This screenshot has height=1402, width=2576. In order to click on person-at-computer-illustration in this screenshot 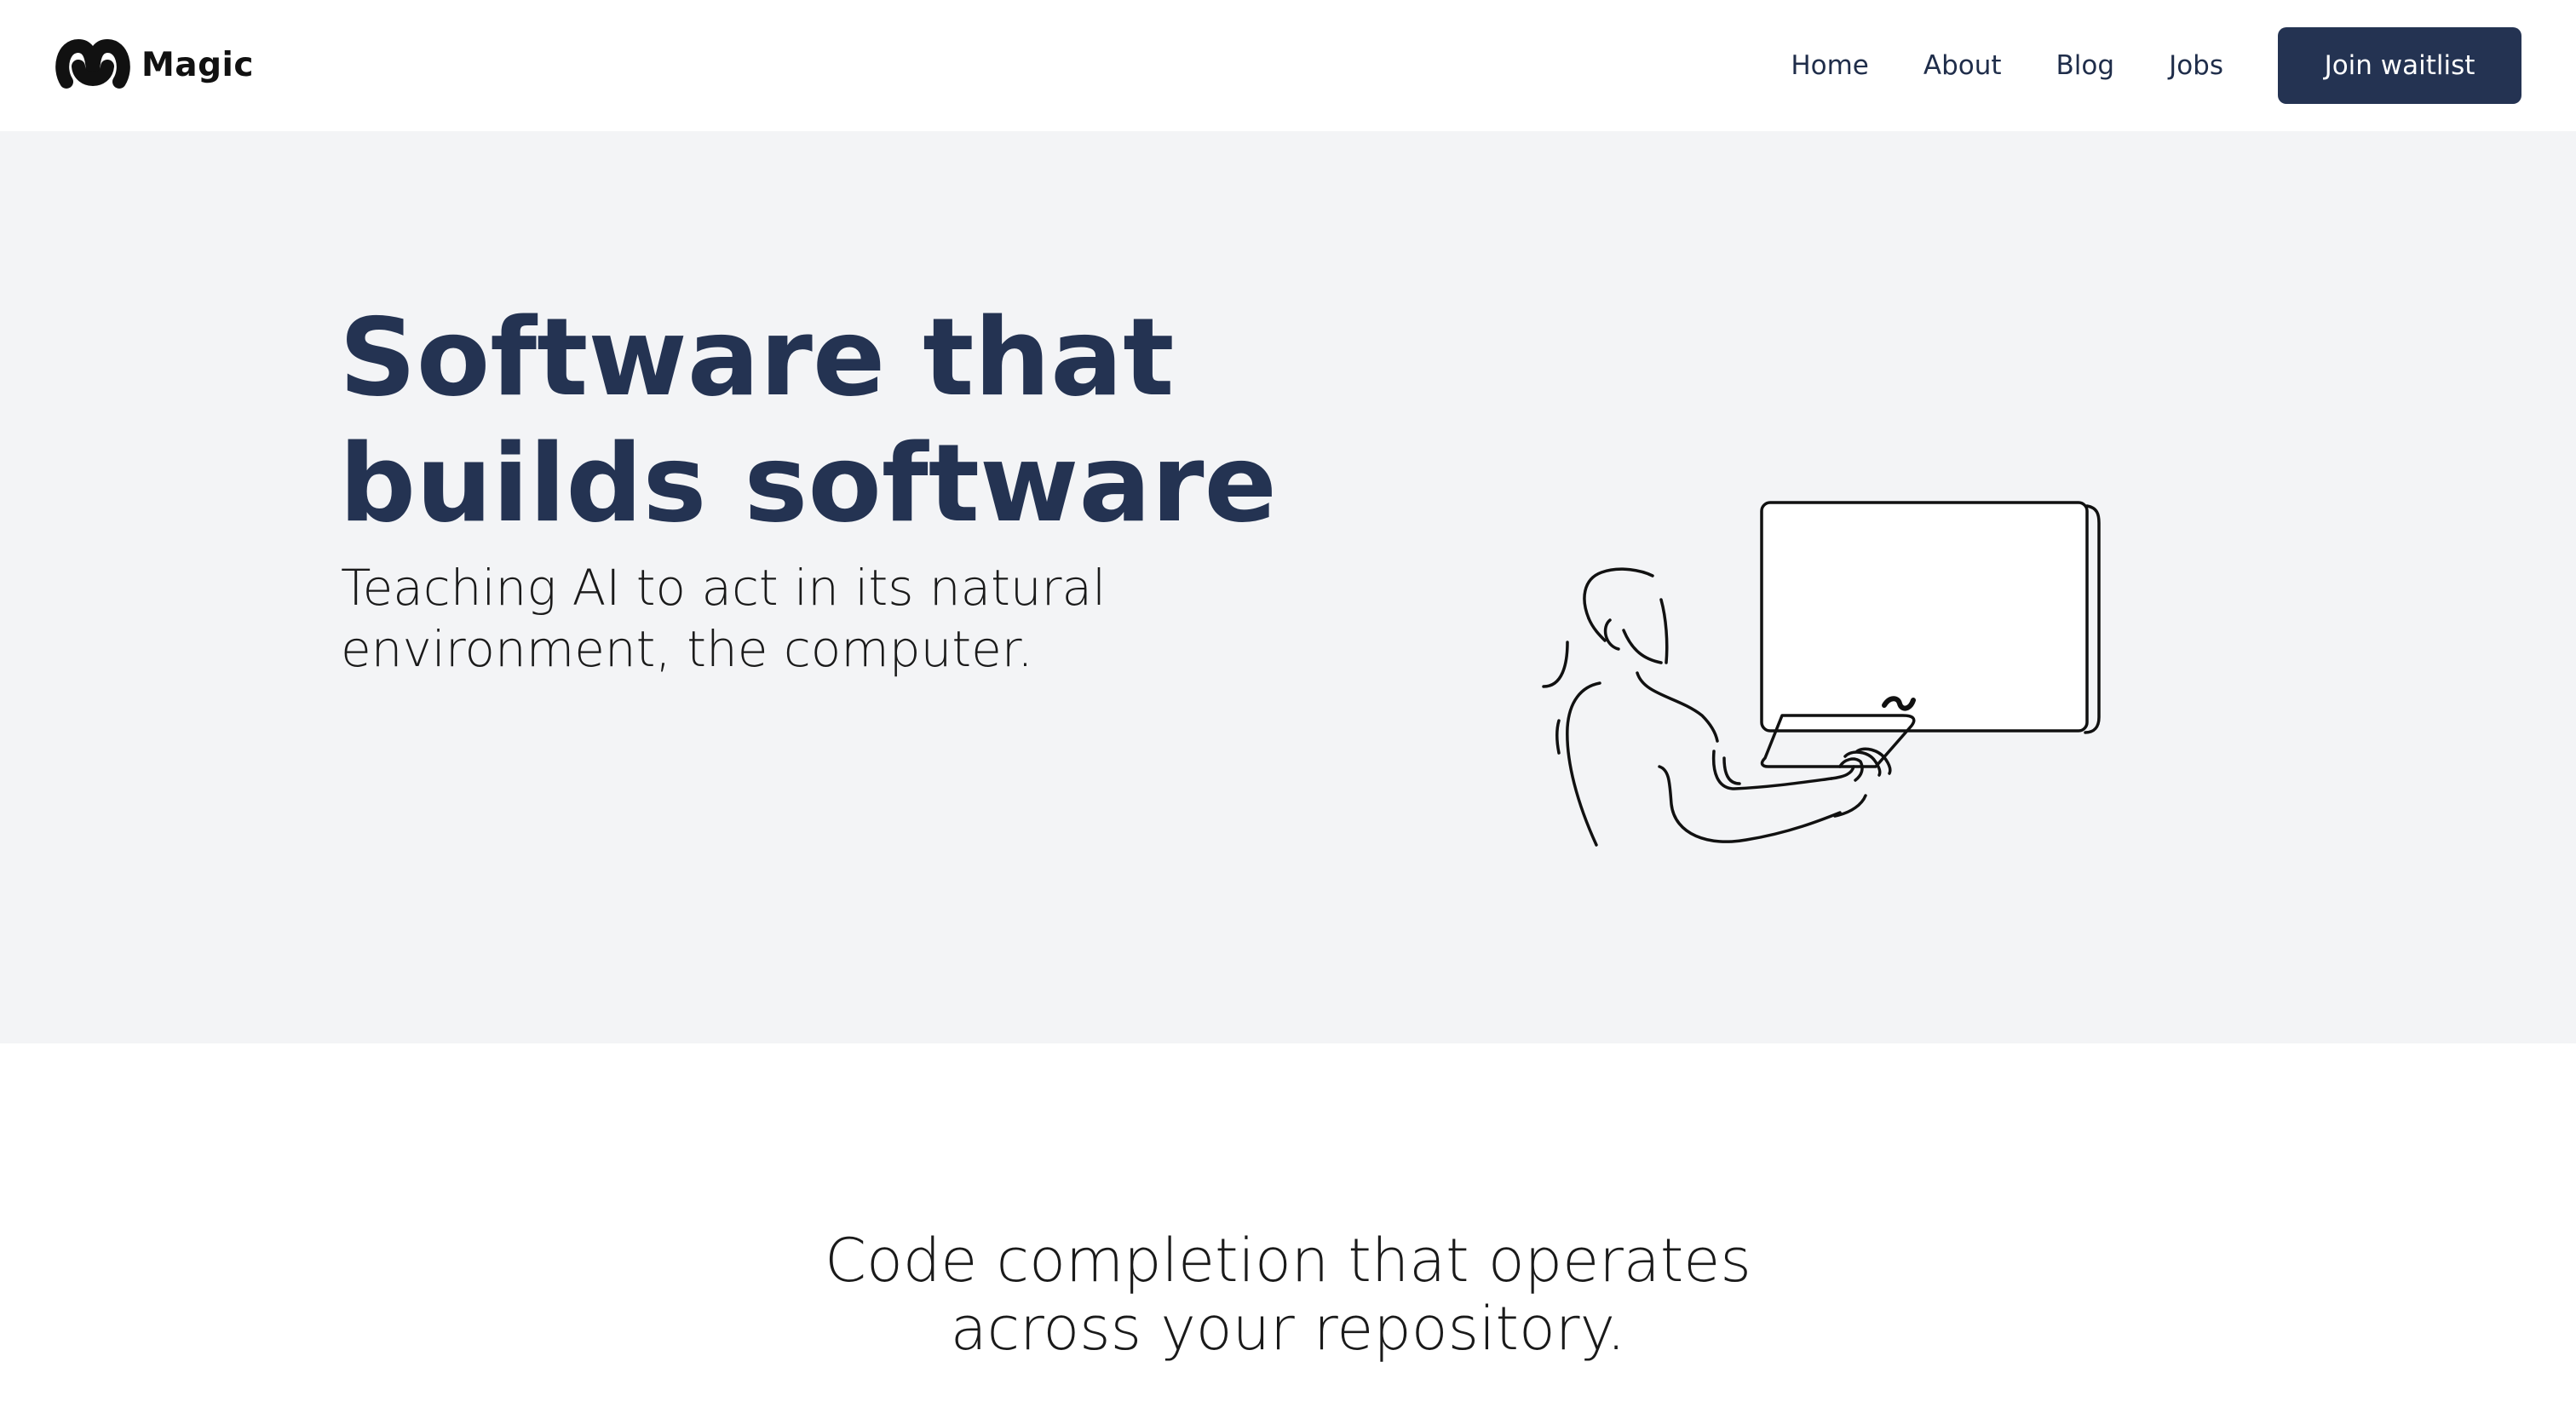, I will do `click(1822, 674)`.